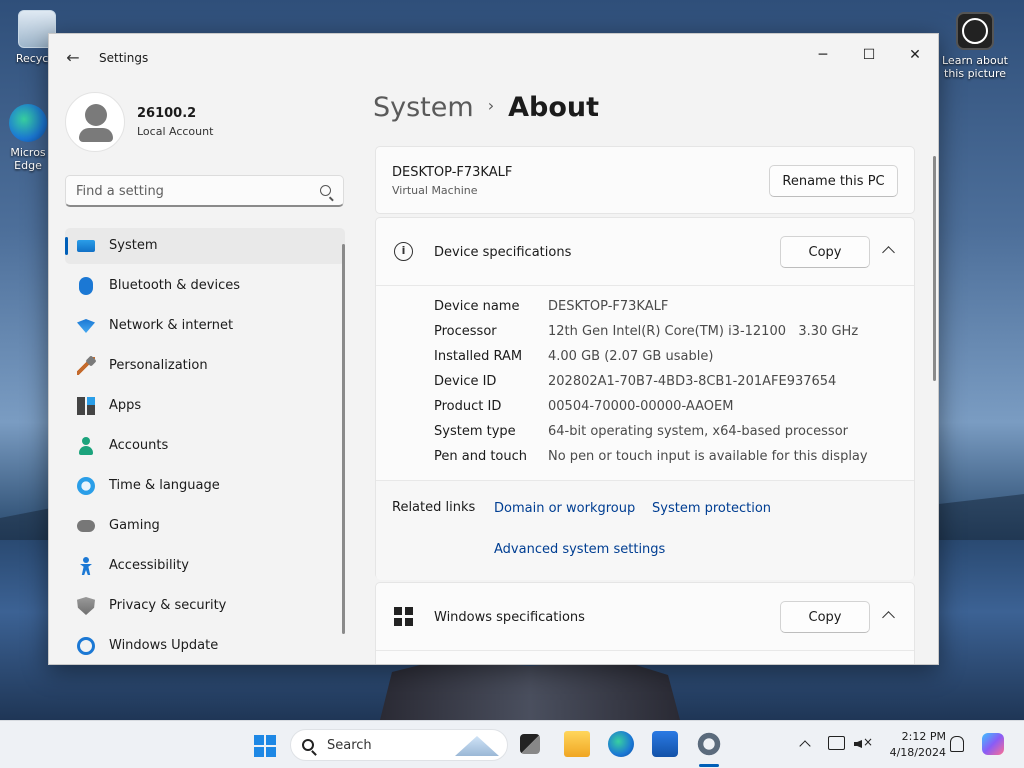  What do you see at coordinates (917, 752) in the screenshot?
I see `clock-date: 4/18/2024` at bounding box center [917, 752].